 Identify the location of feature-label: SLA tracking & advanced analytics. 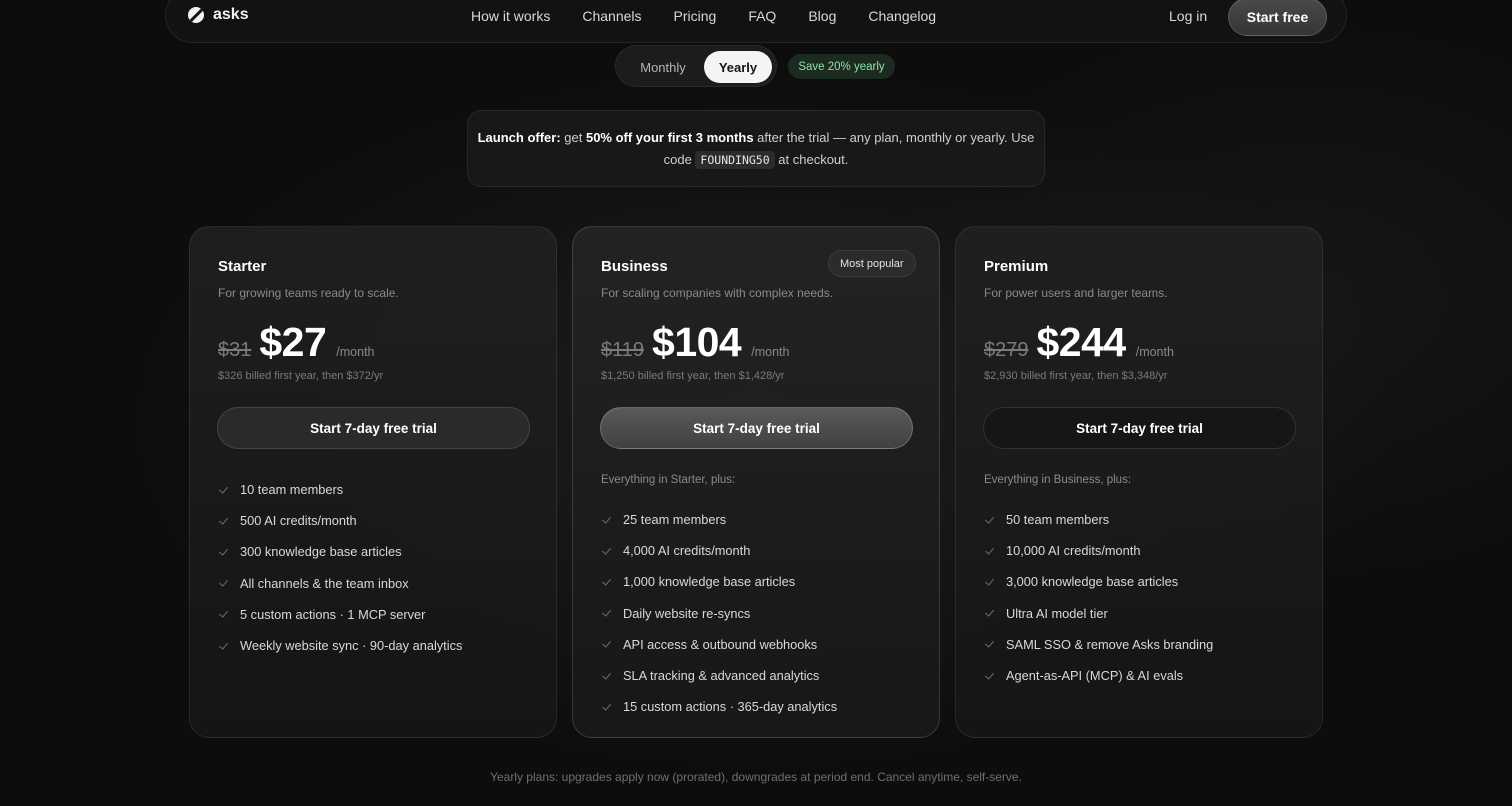
(721, 676).